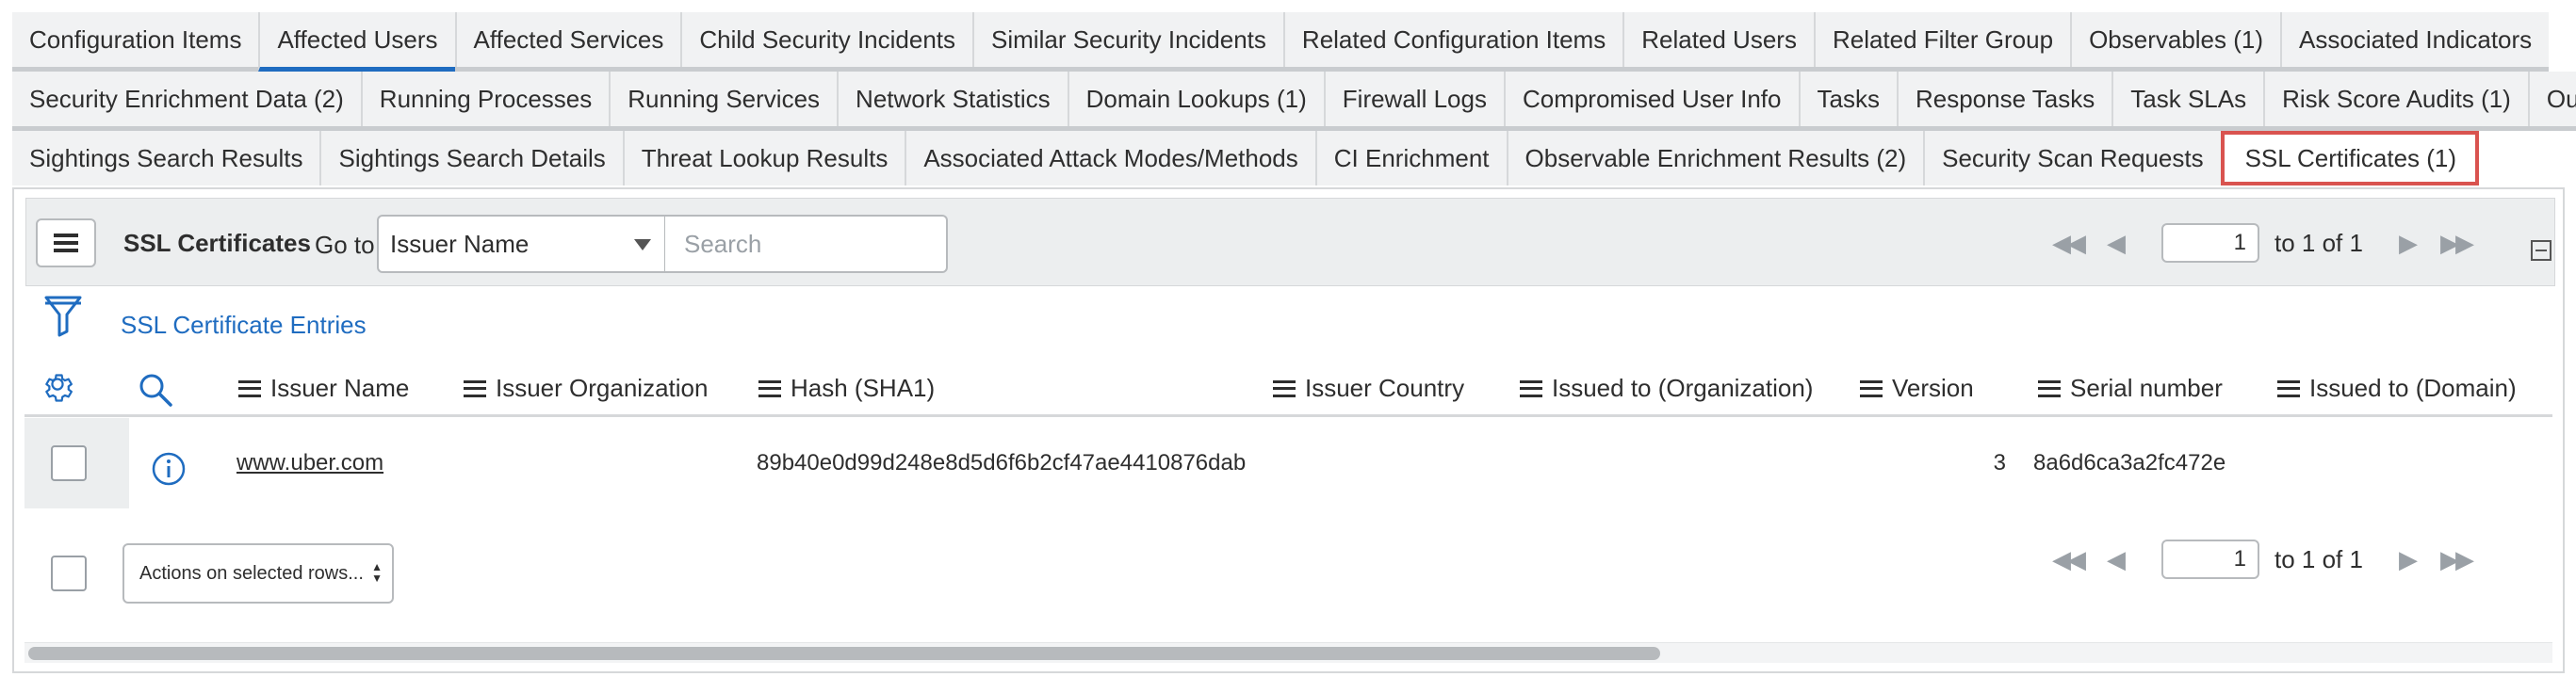 Image resolution: width=2576 pixels, height=693 pixels. I want to click on column-header-issuer-organization: Issuer Organization, so click(586, 388).